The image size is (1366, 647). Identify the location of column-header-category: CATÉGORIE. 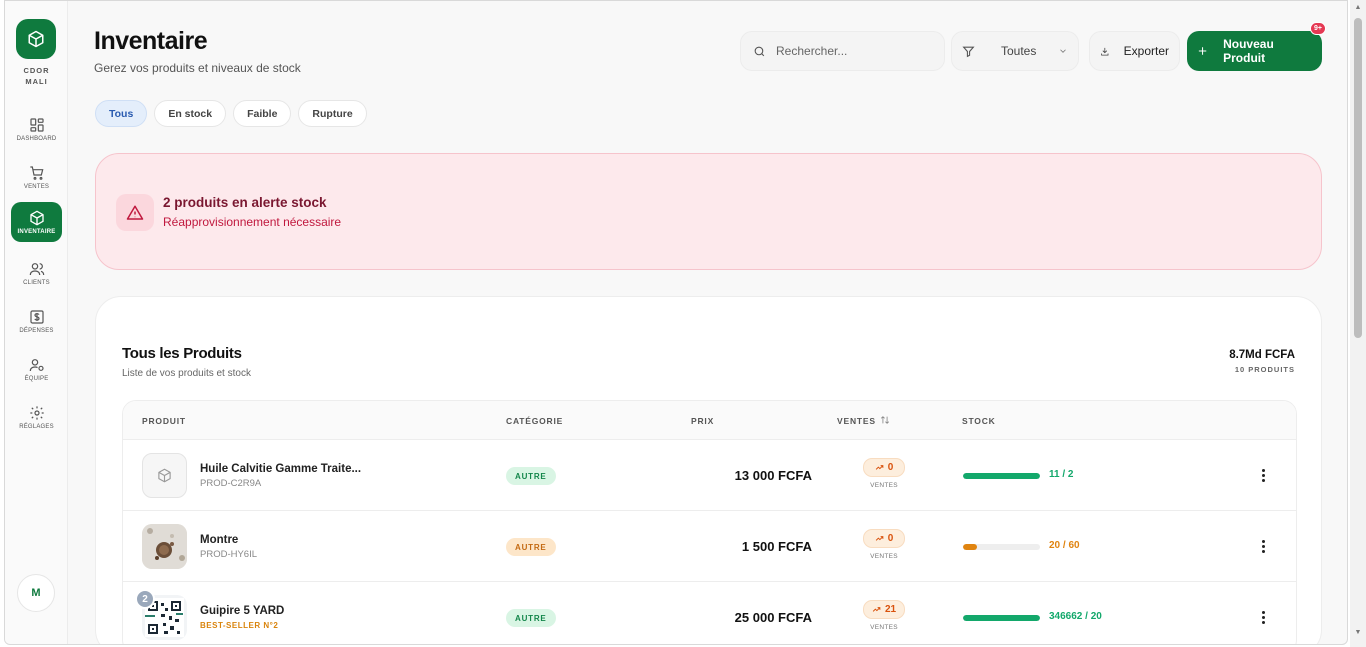
(534, 421).